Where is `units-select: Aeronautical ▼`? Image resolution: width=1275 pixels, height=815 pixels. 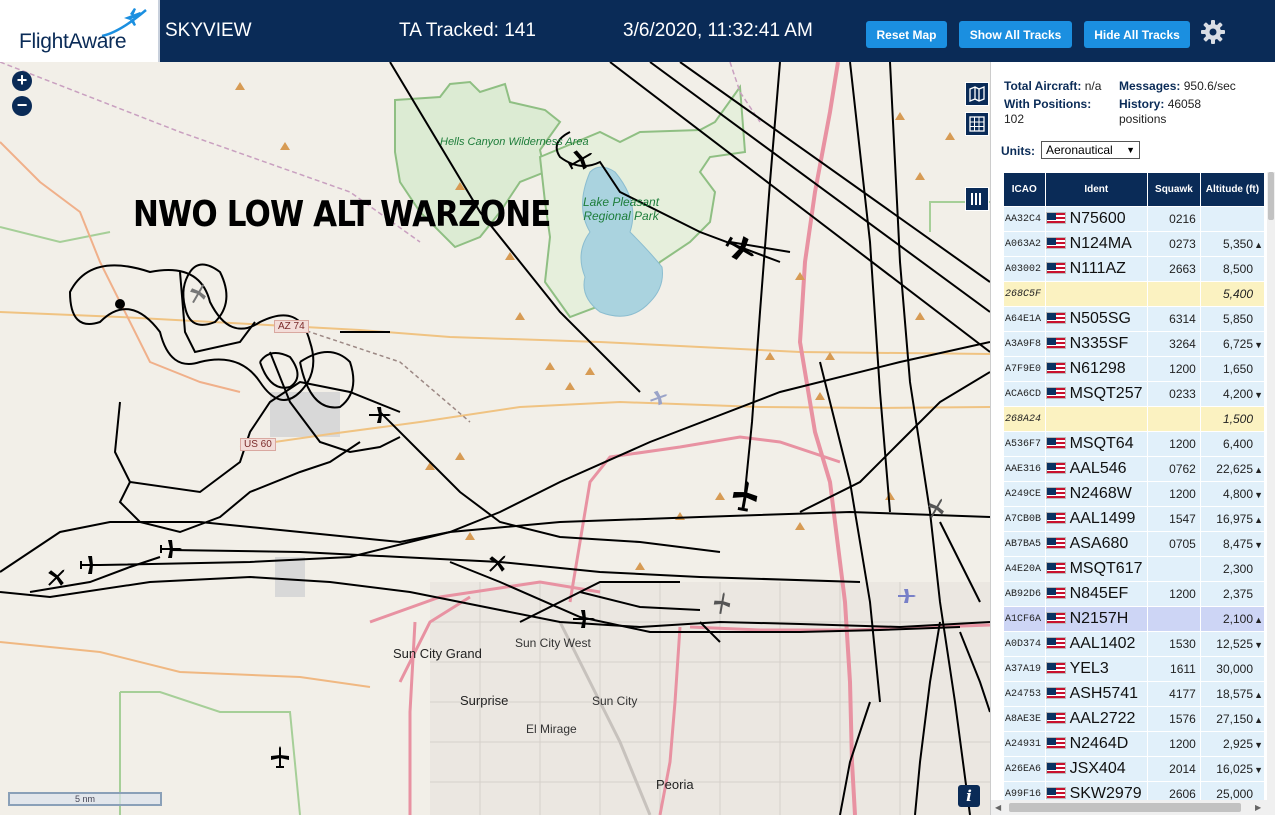 units-select: Aeronautical ▼ is located at coordinates (1090, 150).